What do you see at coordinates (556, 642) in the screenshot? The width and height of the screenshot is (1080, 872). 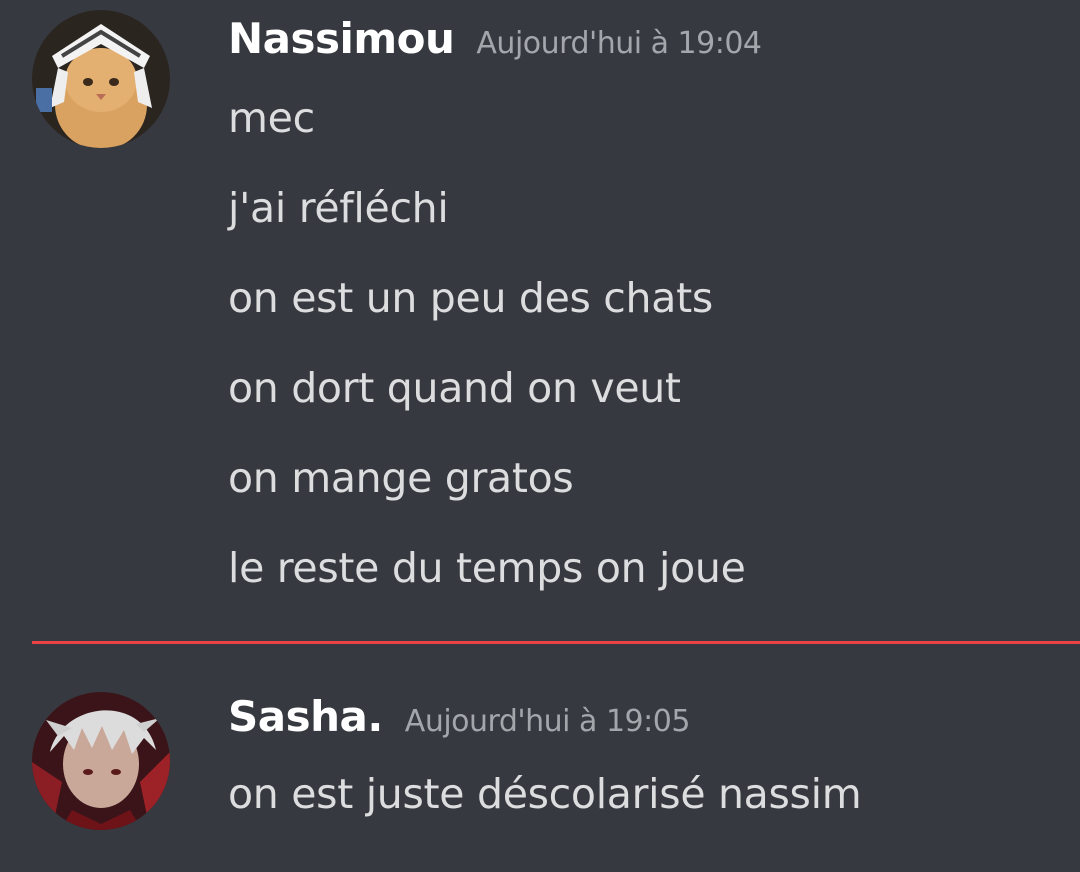 I see `new-messages-divider` at bounding box center [556, 642].